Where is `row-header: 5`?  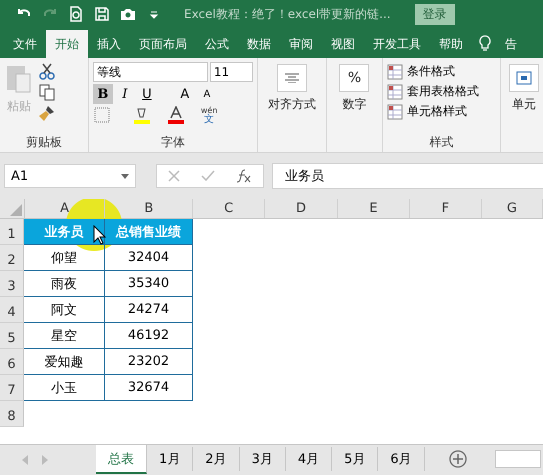
row-header: 5 is located at coordinates (12, 336).